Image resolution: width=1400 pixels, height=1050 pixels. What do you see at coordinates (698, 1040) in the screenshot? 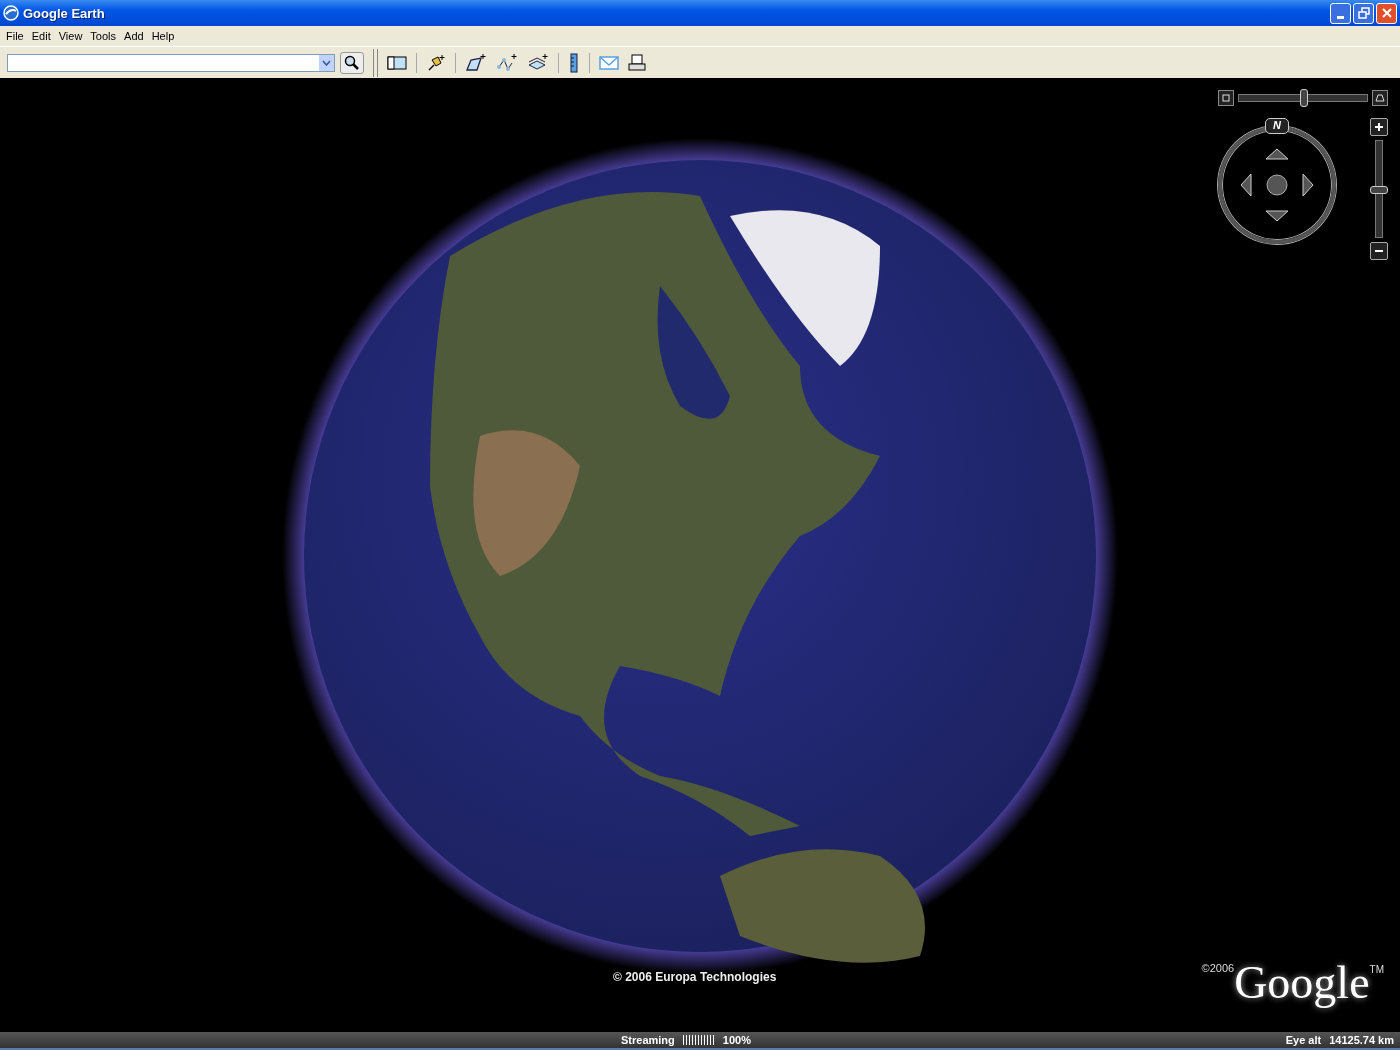
I see `streaming-progress` at bounding box center [698, 1040].